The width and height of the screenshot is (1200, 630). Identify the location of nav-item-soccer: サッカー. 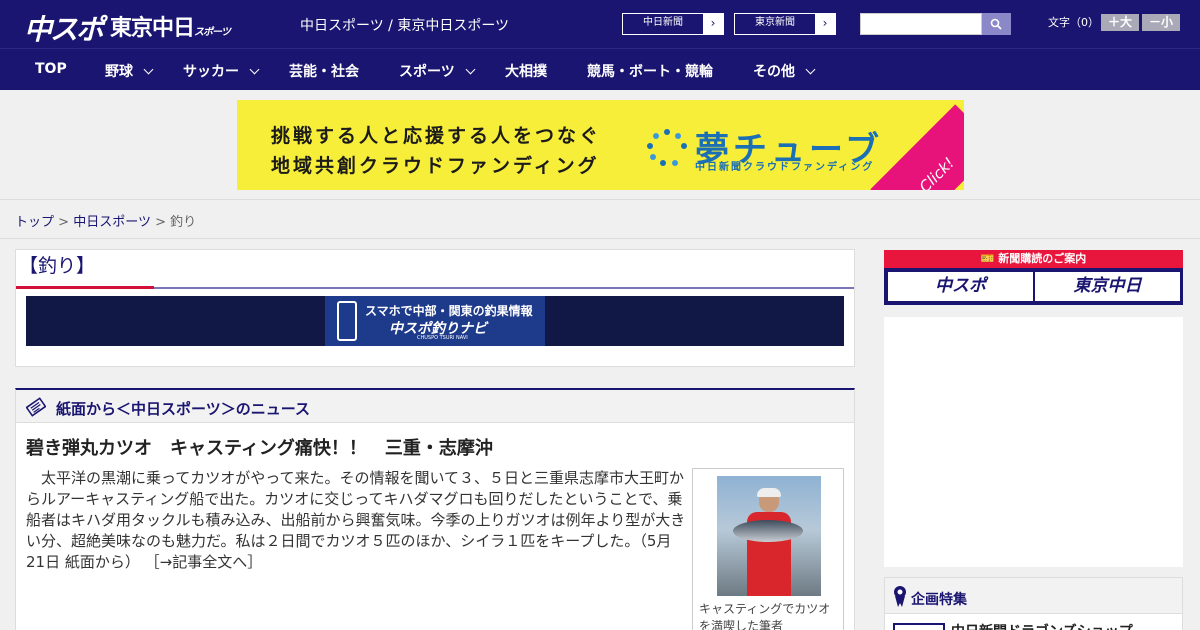
(221, 71).